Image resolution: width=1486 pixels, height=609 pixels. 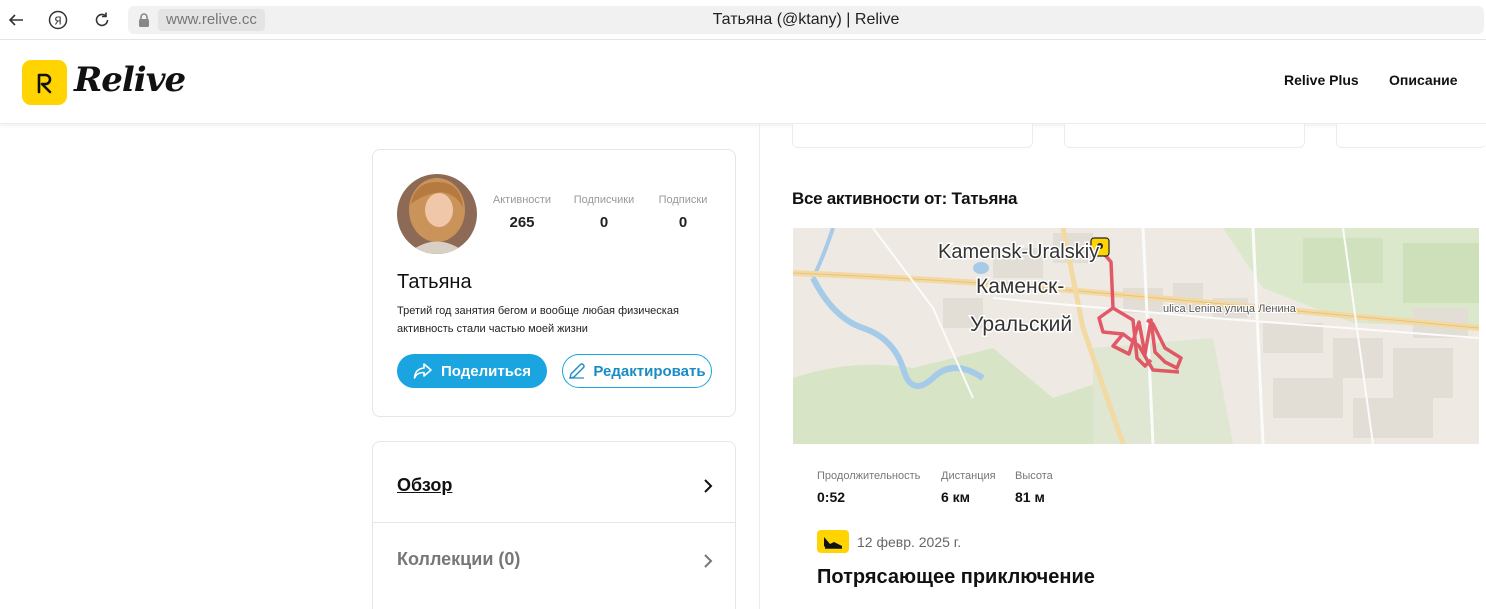 What do you see at coordinates (868, 487) in the screenshot?
I see `metric-duration: Продолжительность 0:52` at bounding box center [868, 487].